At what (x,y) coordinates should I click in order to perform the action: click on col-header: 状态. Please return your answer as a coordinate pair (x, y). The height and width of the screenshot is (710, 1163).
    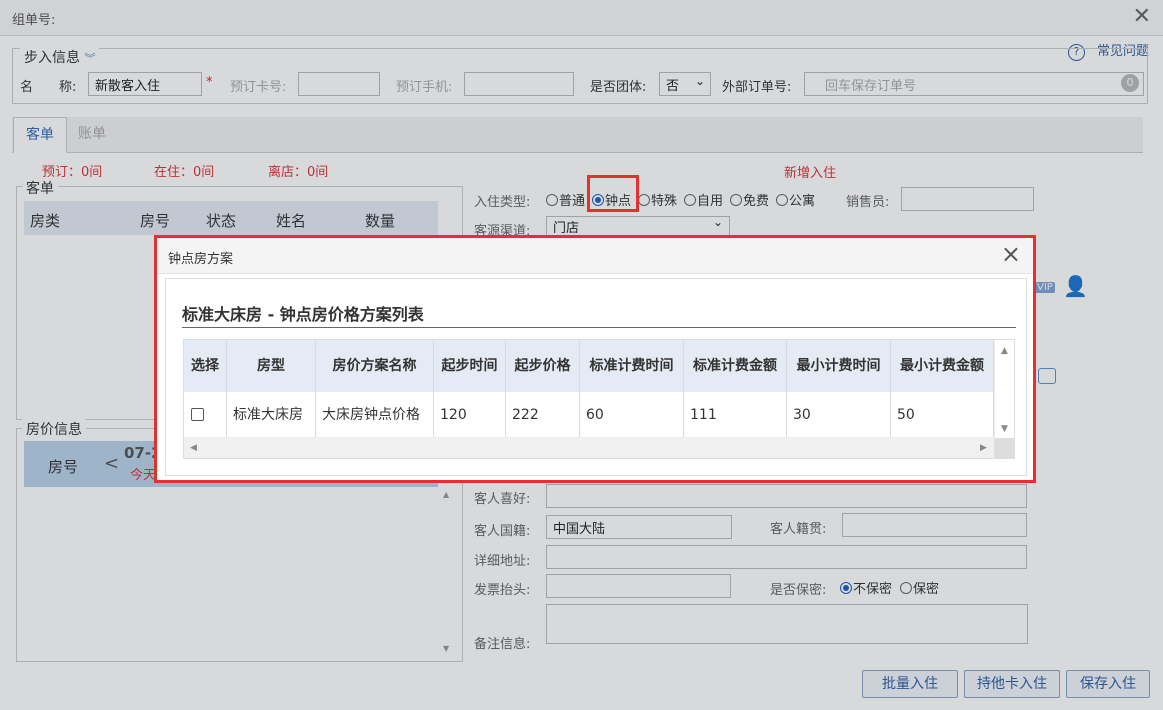
    Looking at the image, I should click on (221, 221).